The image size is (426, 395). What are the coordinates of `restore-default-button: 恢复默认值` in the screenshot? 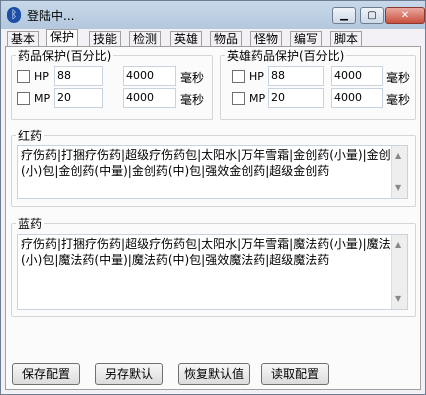 It's located at (214, 374).